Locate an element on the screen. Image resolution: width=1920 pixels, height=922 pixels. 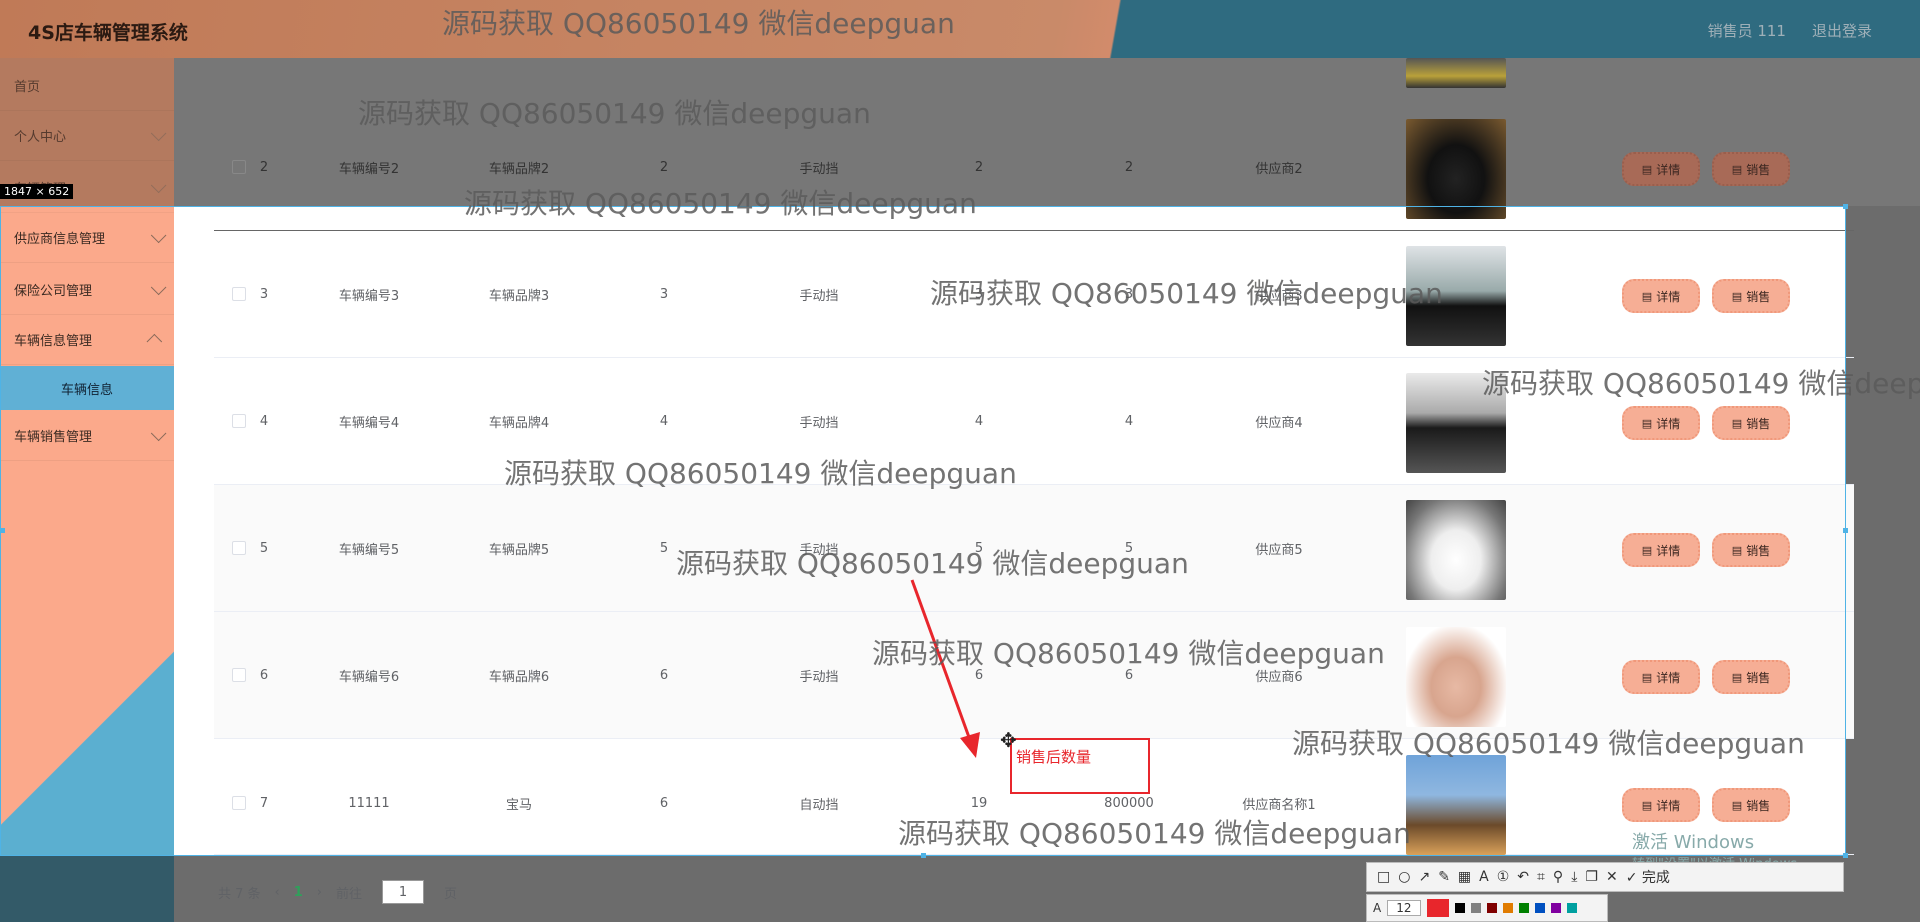
done-button: ✓ 完成 is located at coordinates (1648, 877).